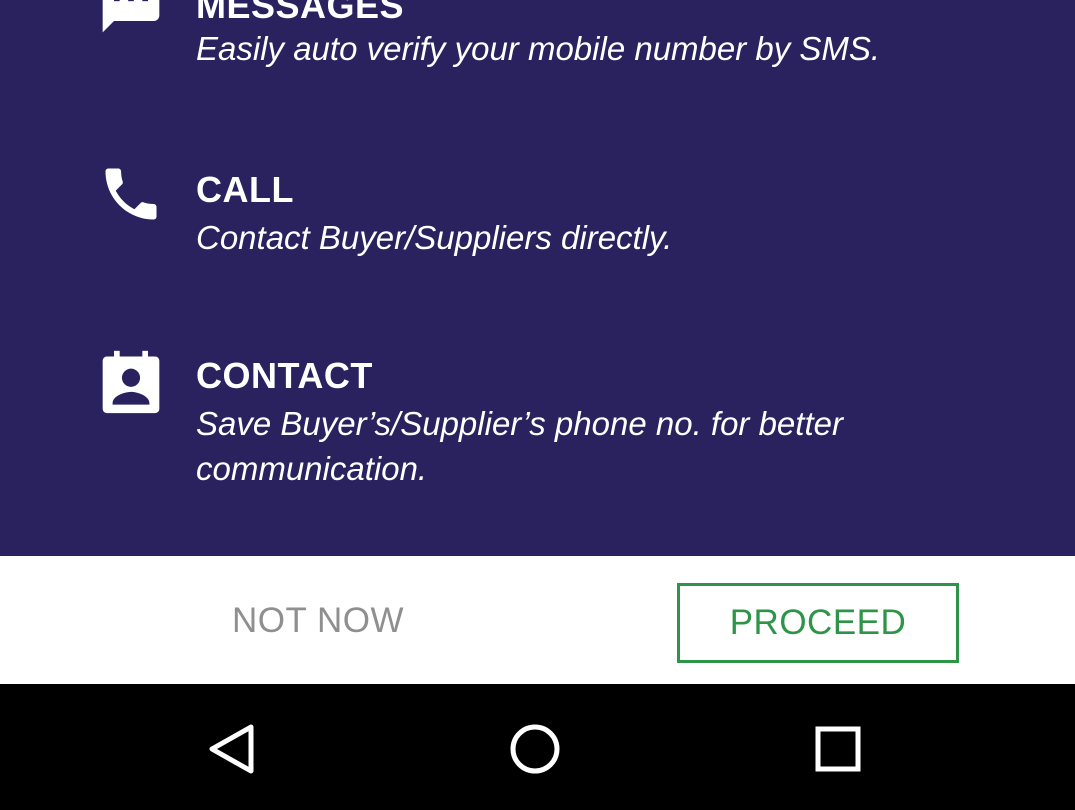  Describe the element at coordinates (318, 621) in the screenshot. I see `not-now-button: NOT NOW` at that location.